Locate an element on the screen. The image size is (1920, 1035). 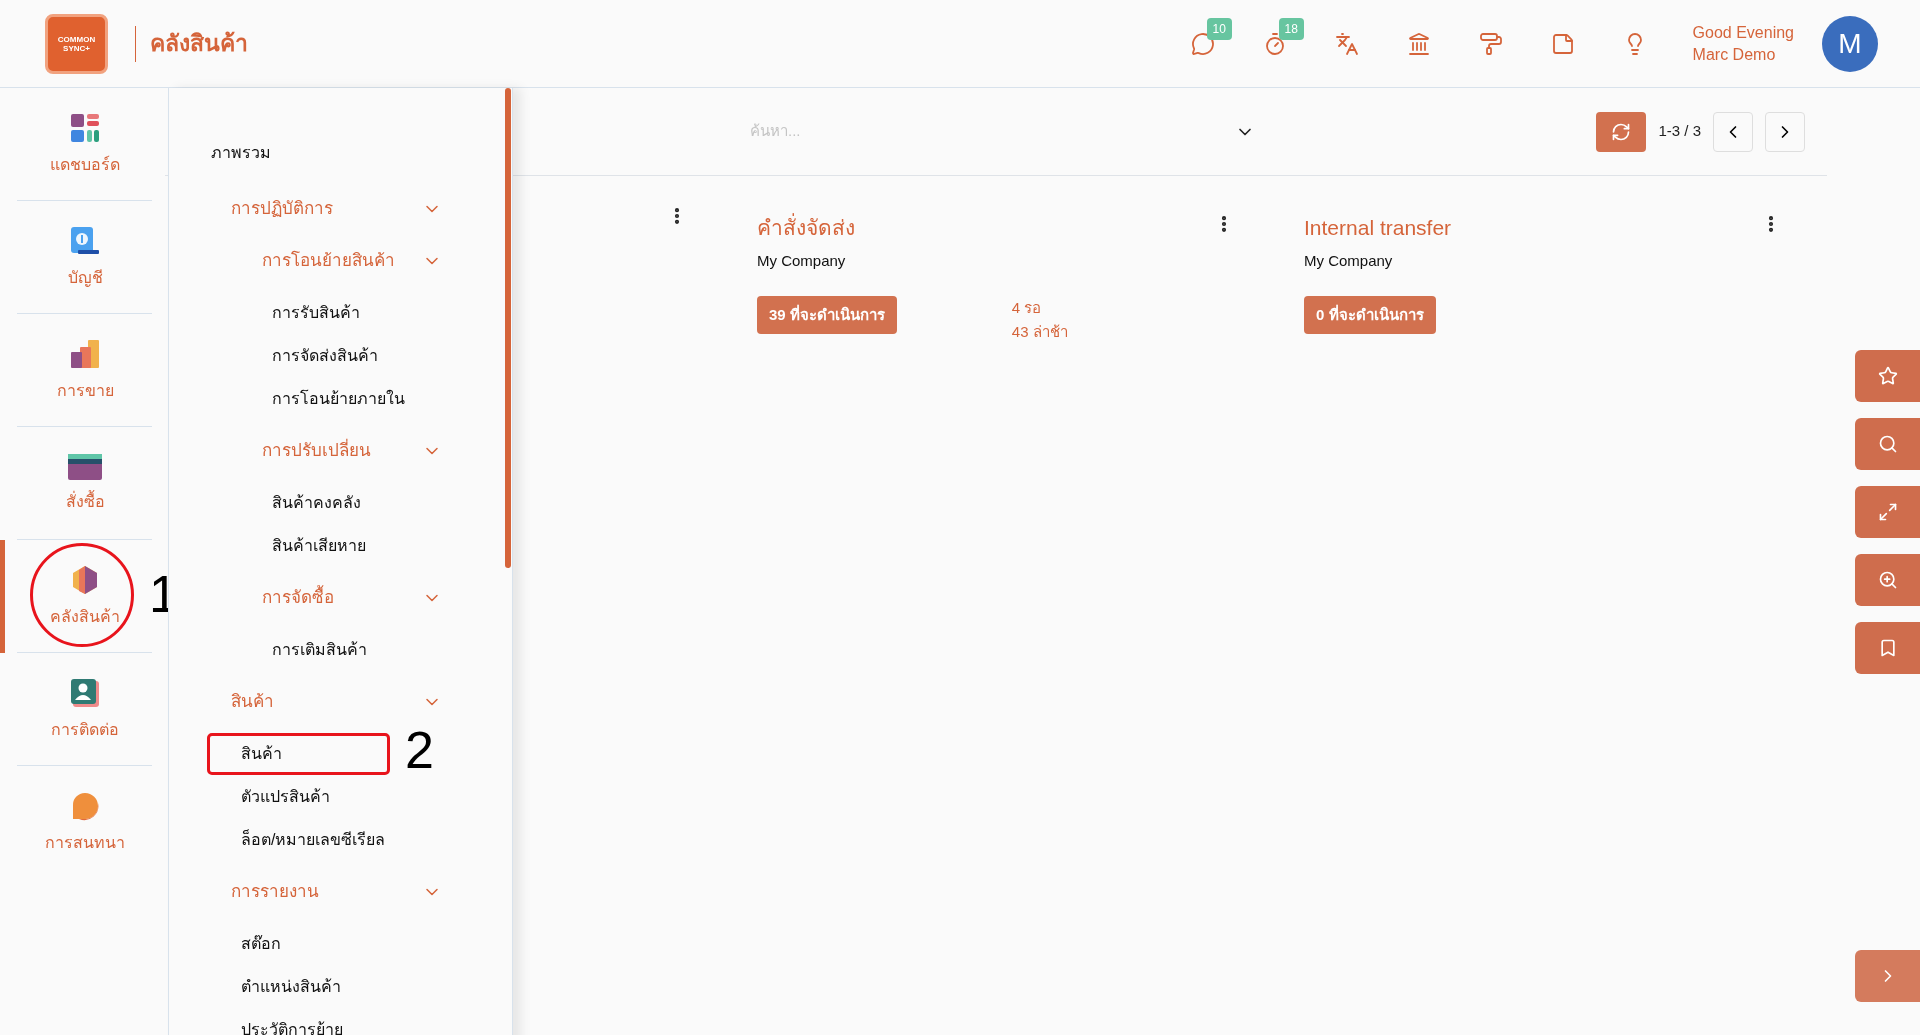
menu-item: ตัวแปรสินค้า is located at coordinates (285, 796).